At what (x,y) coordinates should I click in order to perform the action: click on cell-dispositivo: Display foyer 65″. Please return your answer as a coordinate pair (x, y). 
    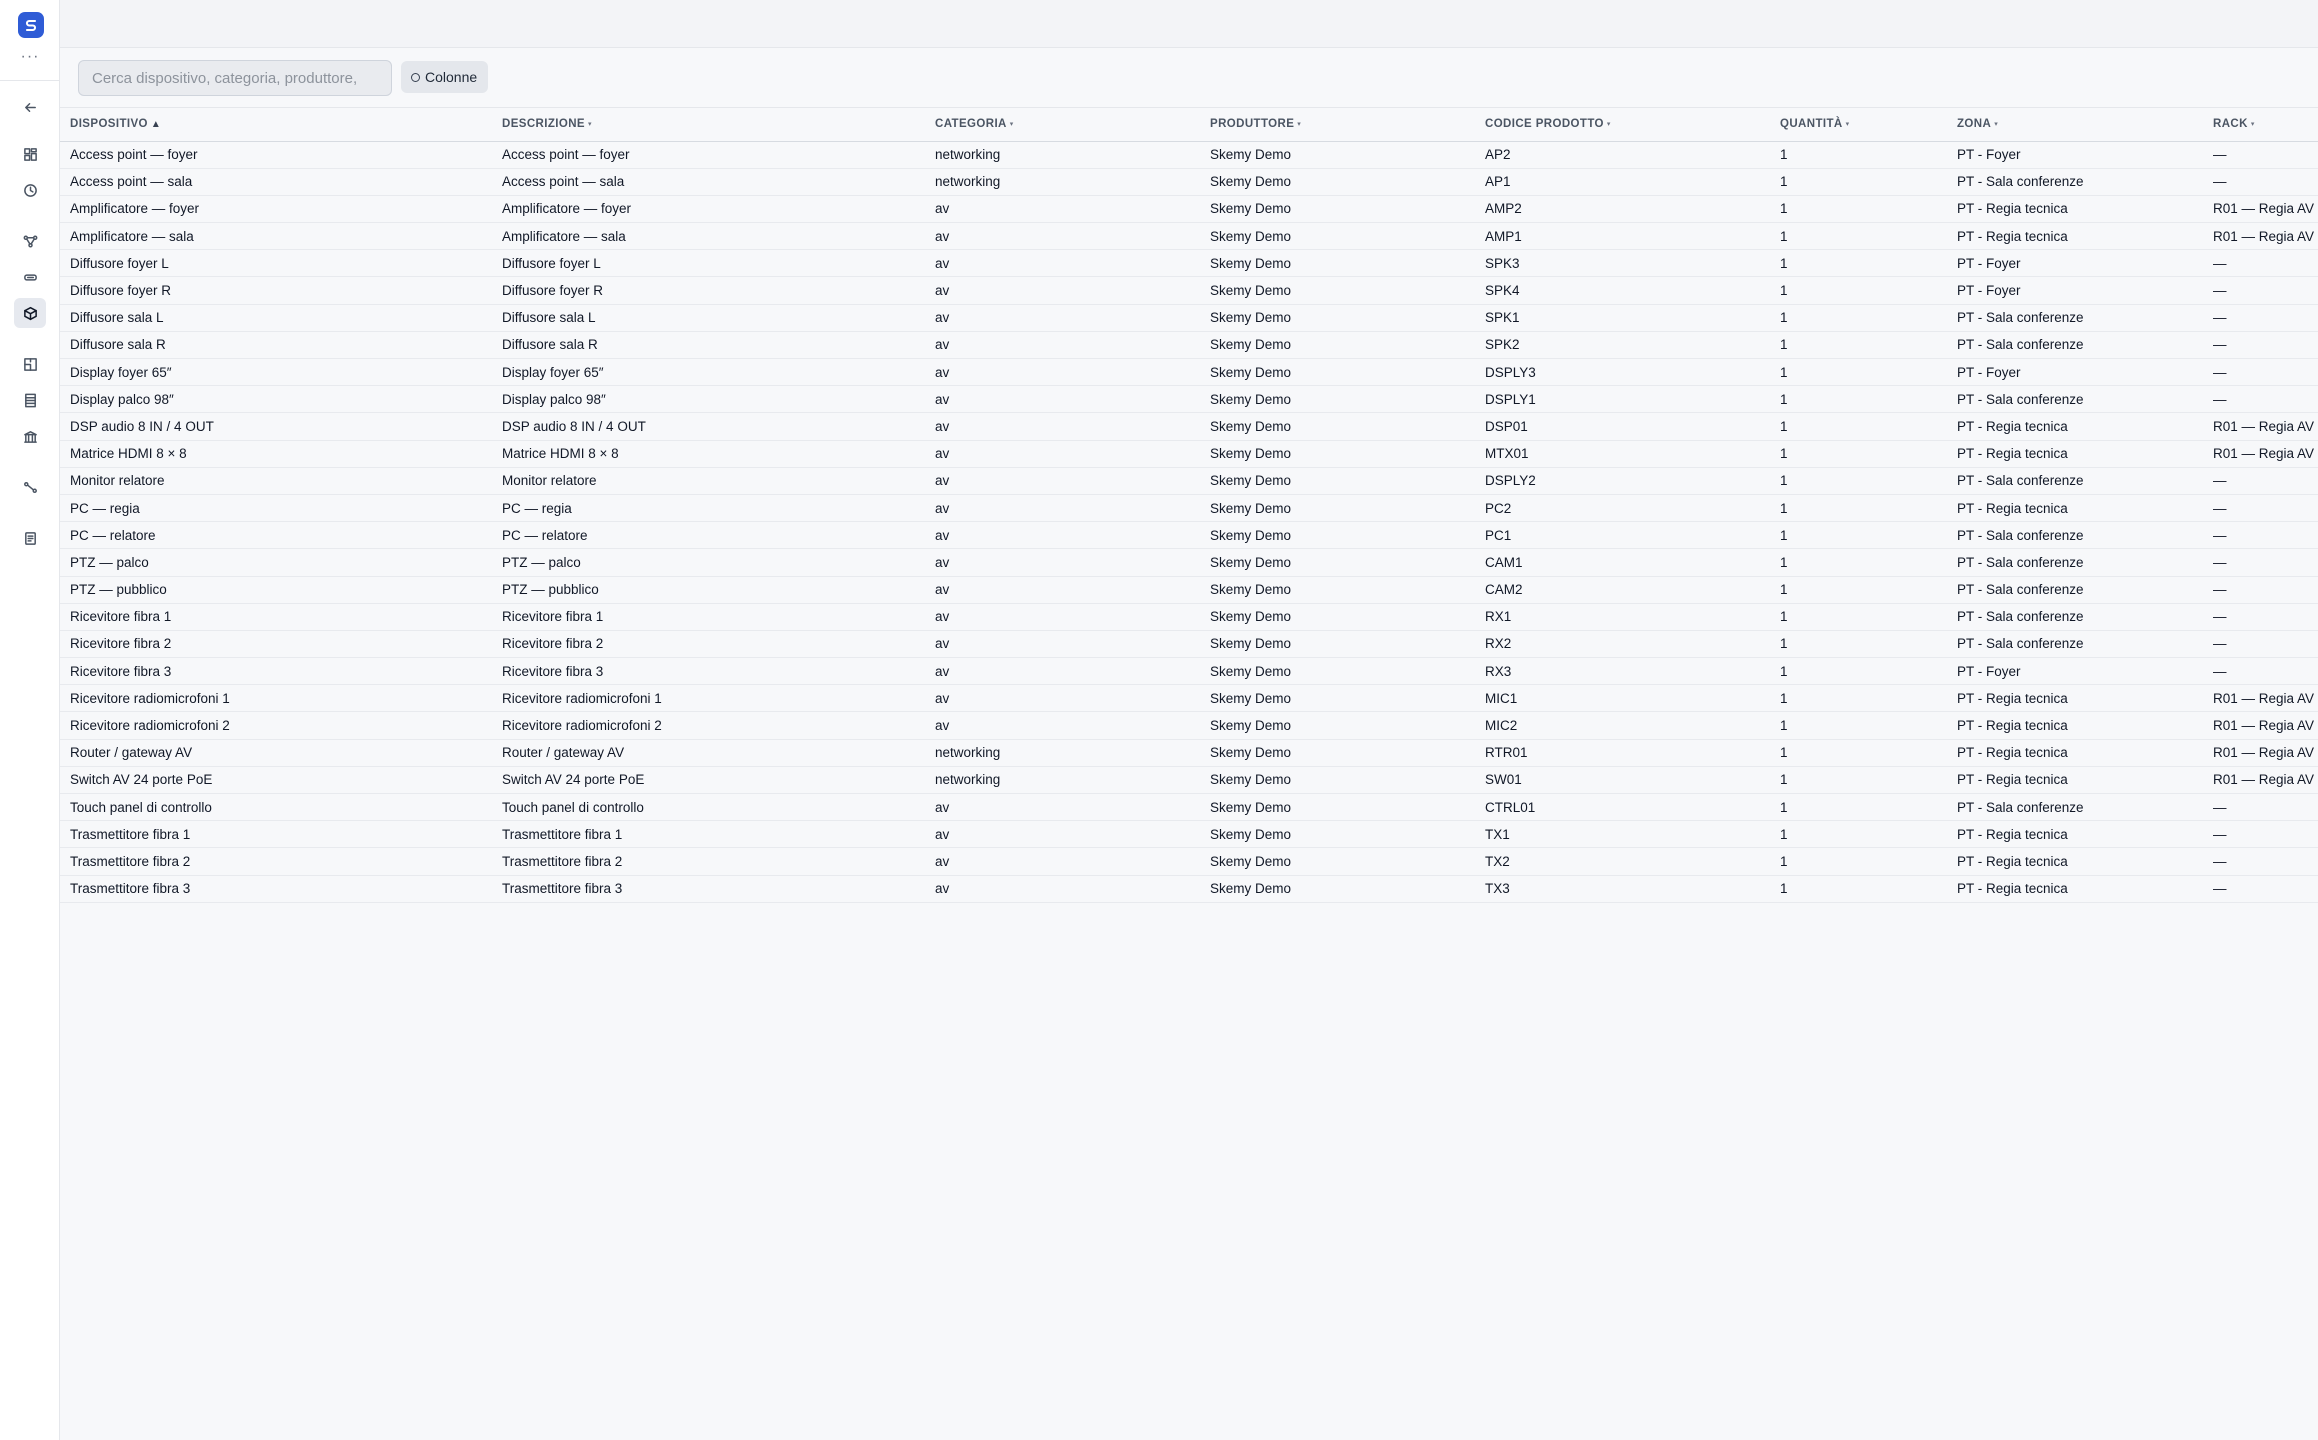
    Looking at the image, I should click on (276, 372).